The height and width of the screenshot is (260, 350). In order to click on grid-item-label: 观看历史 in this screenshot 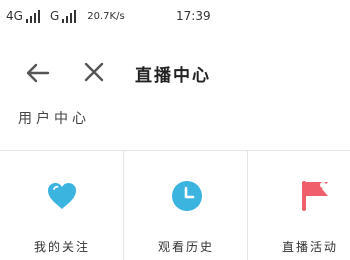, I will do `click(185, 247)`.